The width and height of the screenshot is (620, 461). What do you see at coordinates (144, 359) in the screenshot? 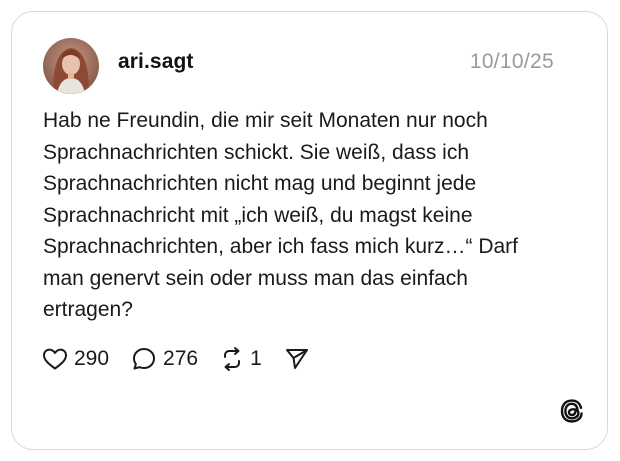
I see `speech-bubble-icon` at bounding box center [144, 359].